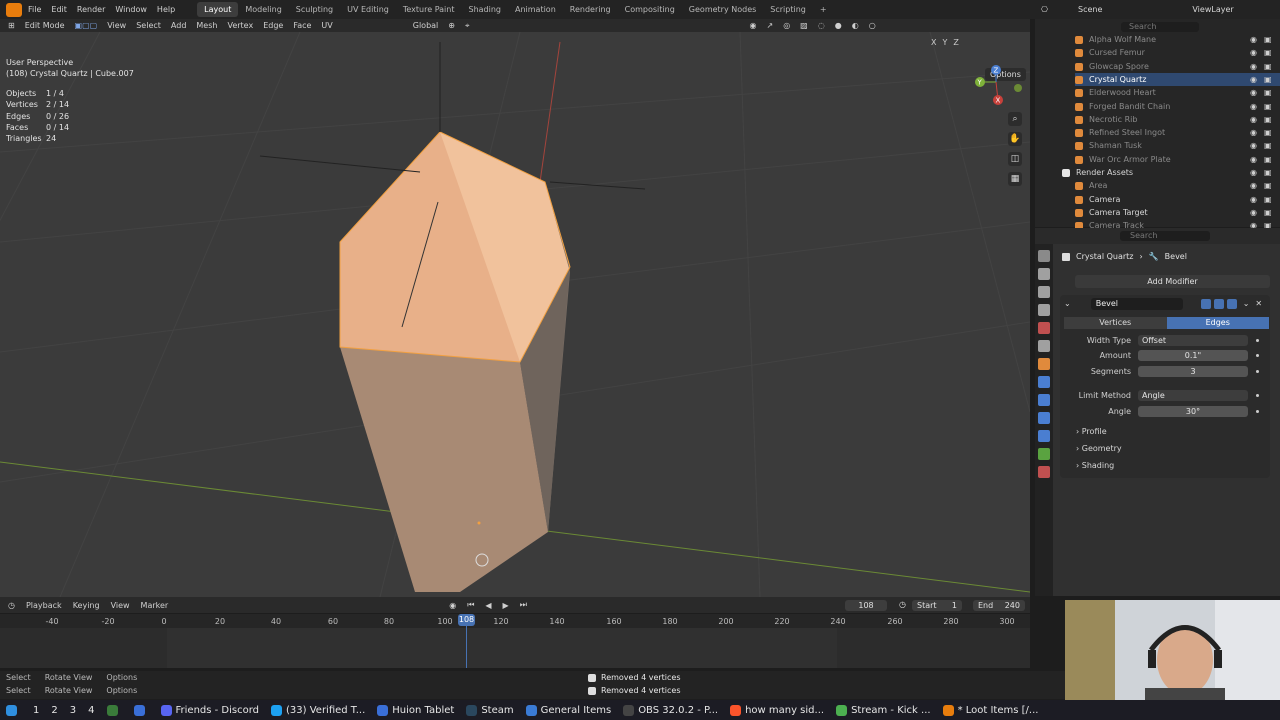  I want to click on output-tab-icon, so click(1044, 292).